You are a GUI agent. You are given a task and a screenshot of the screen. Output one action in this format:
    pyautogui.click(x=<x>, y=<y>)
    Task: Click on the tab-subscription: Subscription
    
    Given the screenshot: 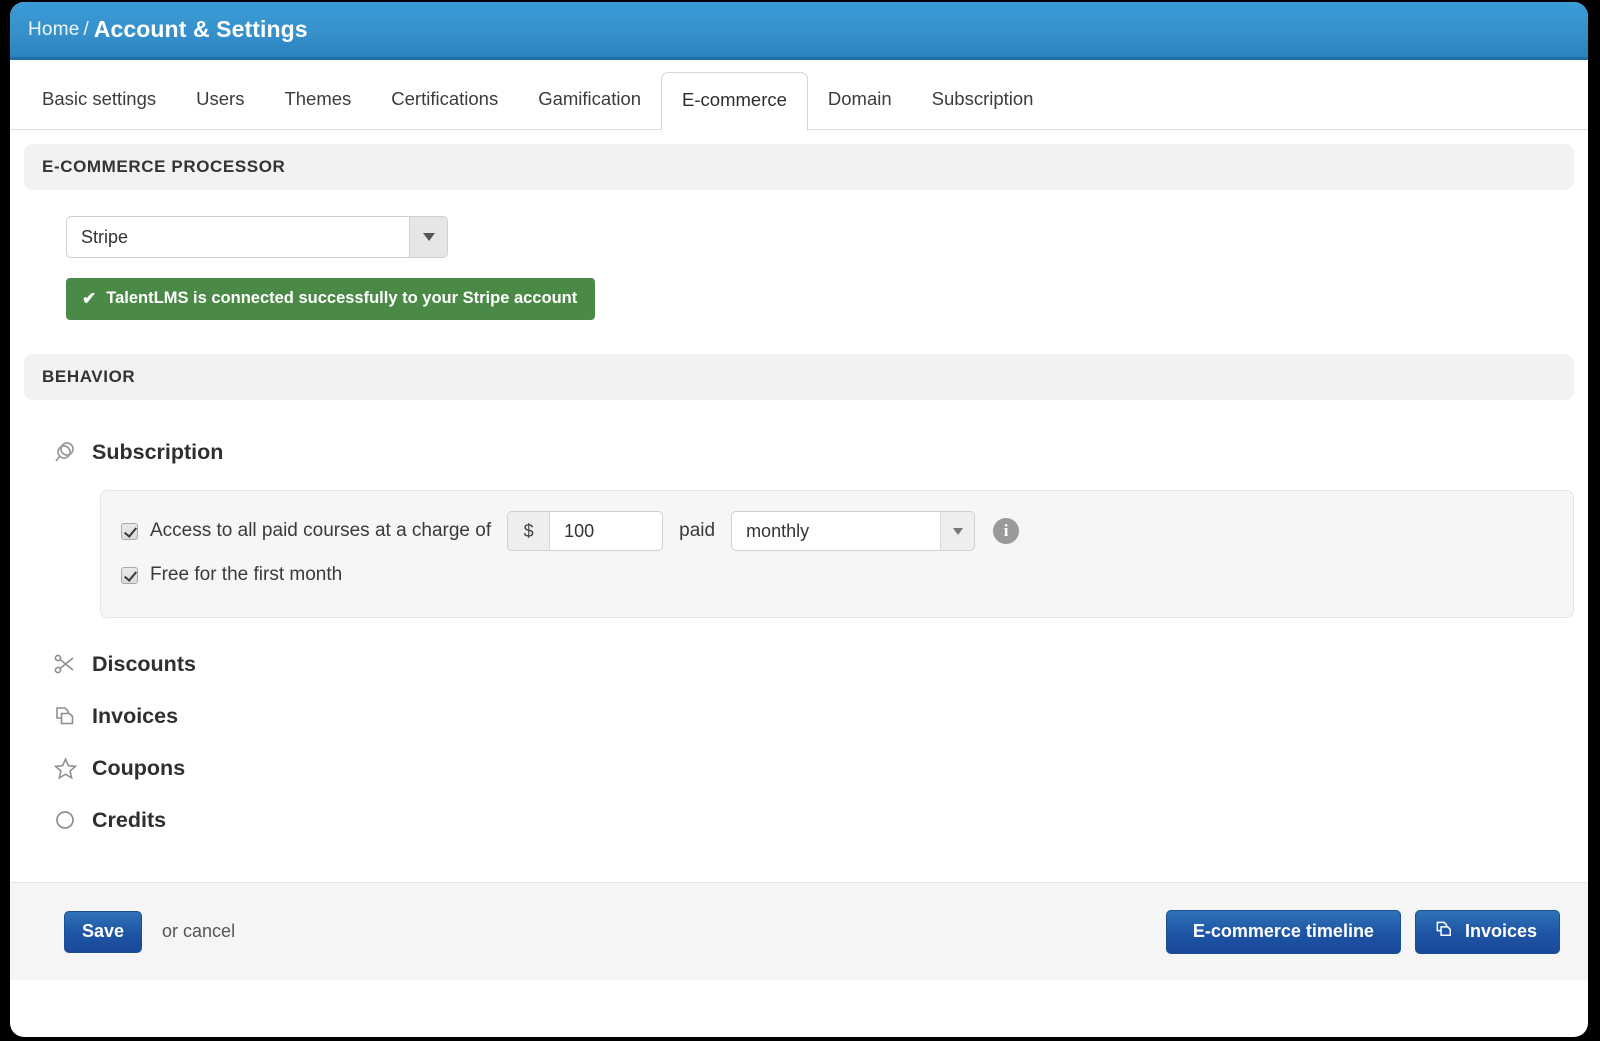 What is the action you would take?
    pyautogui.click(x=983, y=110)
    